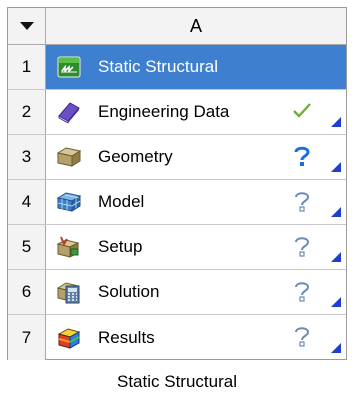 Image resolution: width=354 pixels, height=394 pixels. I want to click on row-number: 2, so click(27, 112).